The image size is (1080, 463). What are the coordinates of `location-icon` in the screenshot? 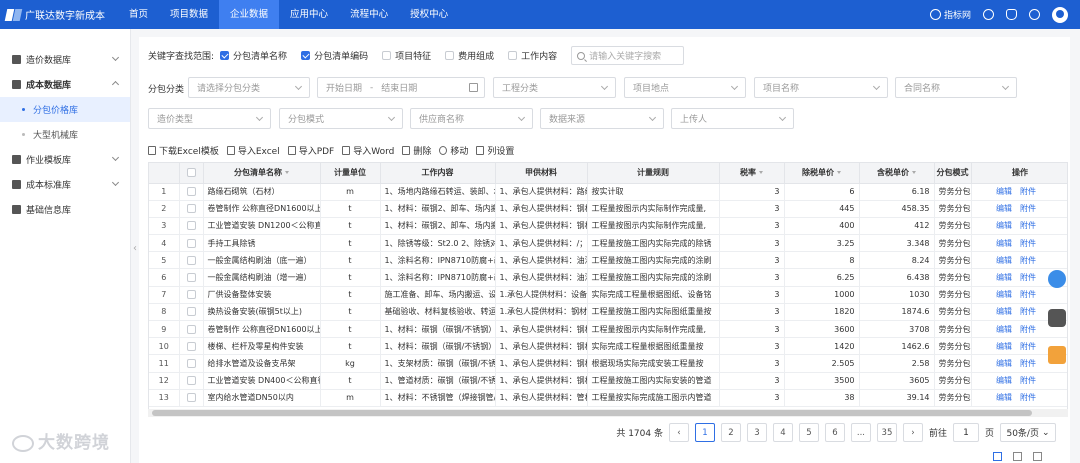 It's located at (1057, 279).